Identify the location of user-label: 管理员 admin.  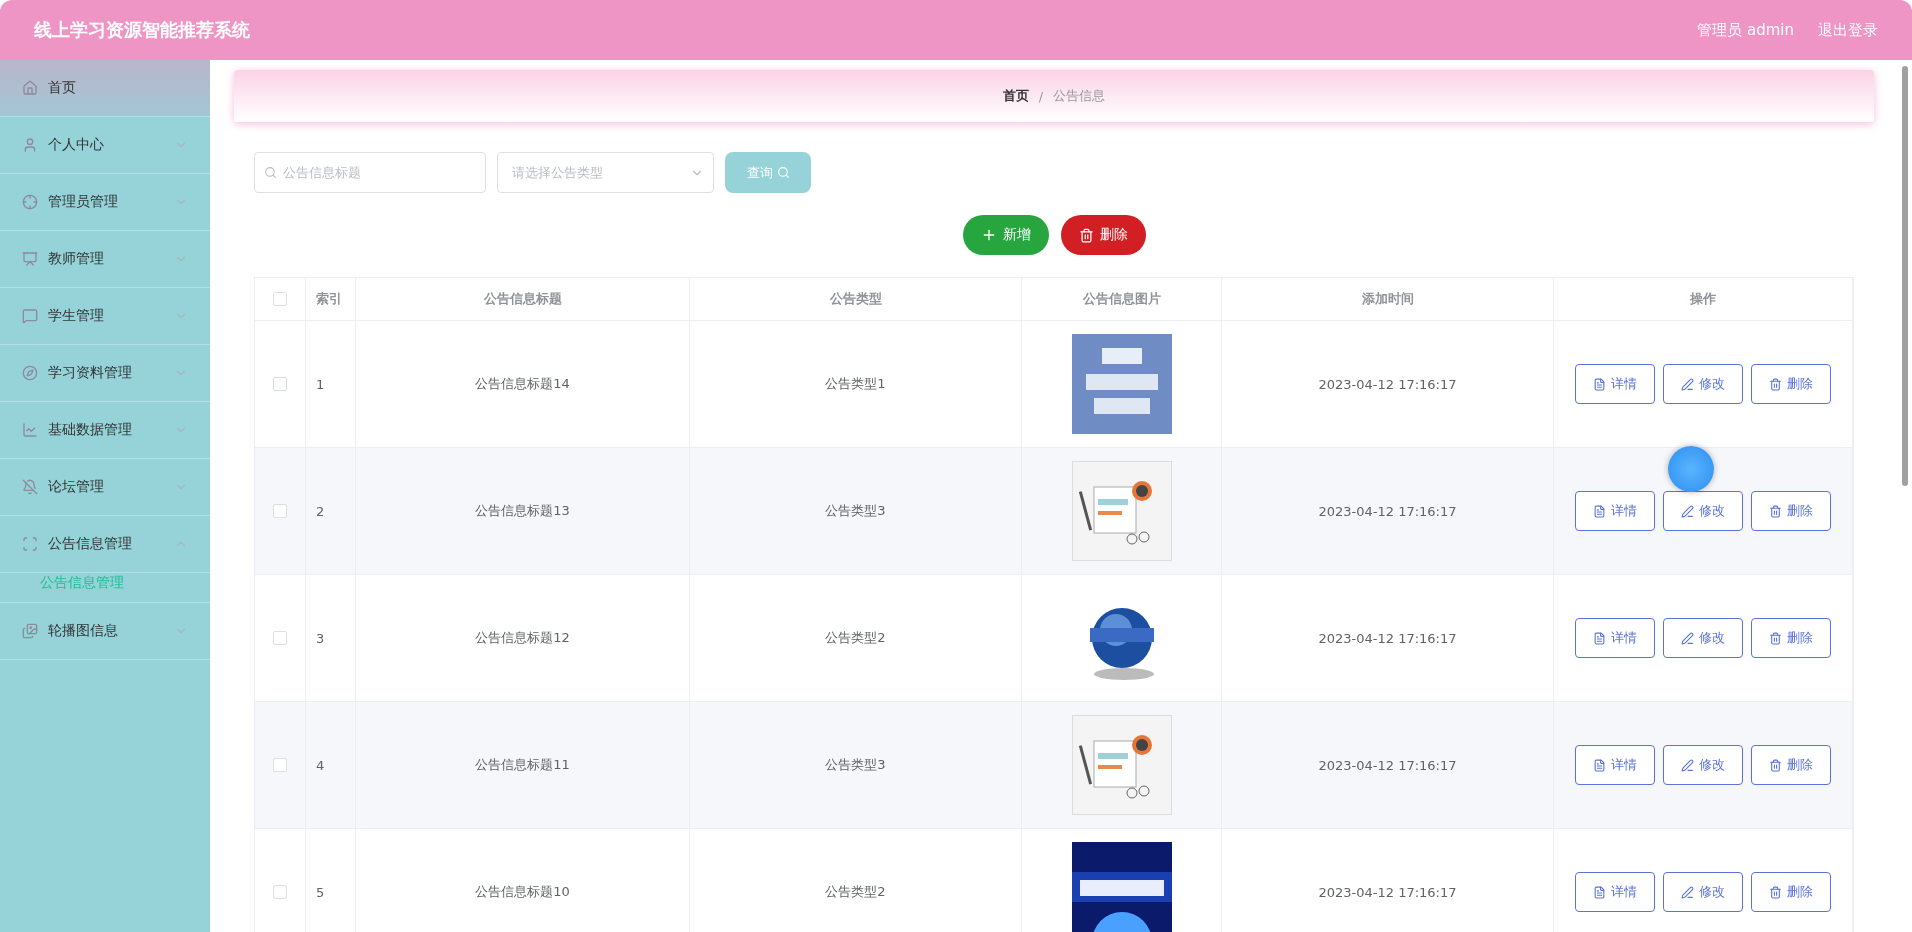
(1745, 30).